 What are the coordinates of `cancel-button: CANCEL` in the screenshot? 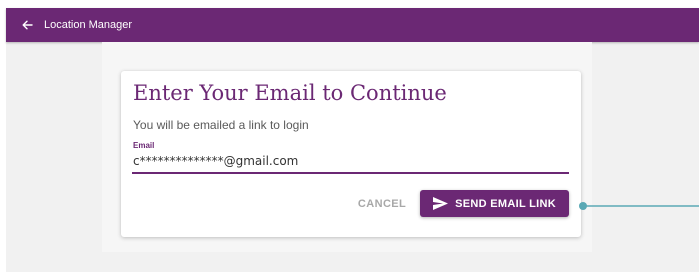 It's located at (382, 204).